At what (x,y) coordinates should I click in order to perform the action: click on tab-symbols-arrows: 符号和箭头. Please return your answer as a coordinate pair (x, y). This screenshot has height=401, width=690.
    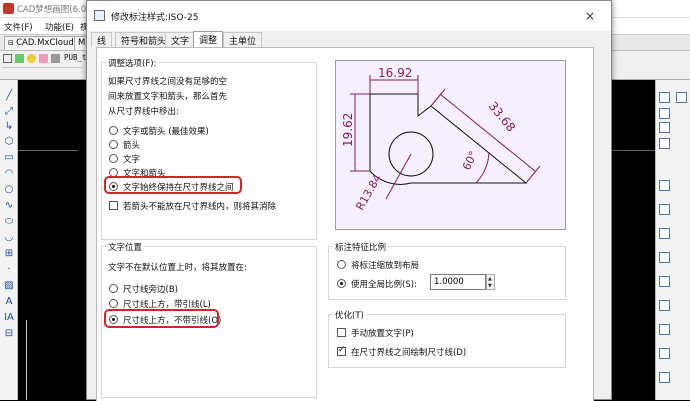
    Looking at the image, I should click on (144, 39).